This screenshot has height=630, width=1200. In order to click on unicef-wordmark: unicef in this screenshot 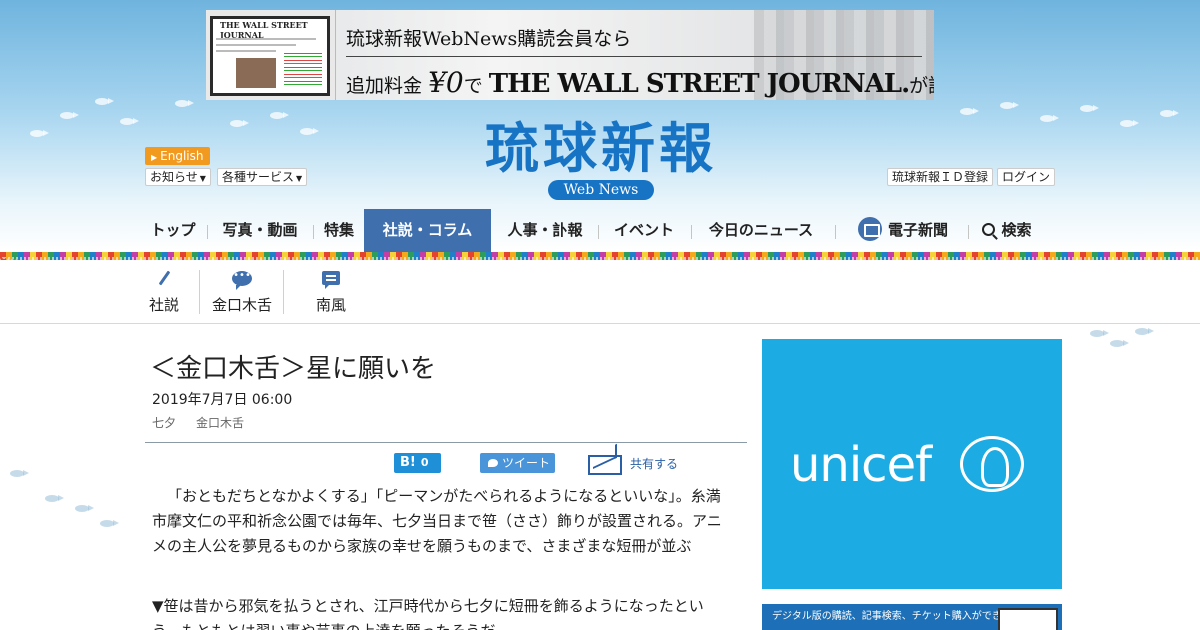, I will do `click(861, 465)`.